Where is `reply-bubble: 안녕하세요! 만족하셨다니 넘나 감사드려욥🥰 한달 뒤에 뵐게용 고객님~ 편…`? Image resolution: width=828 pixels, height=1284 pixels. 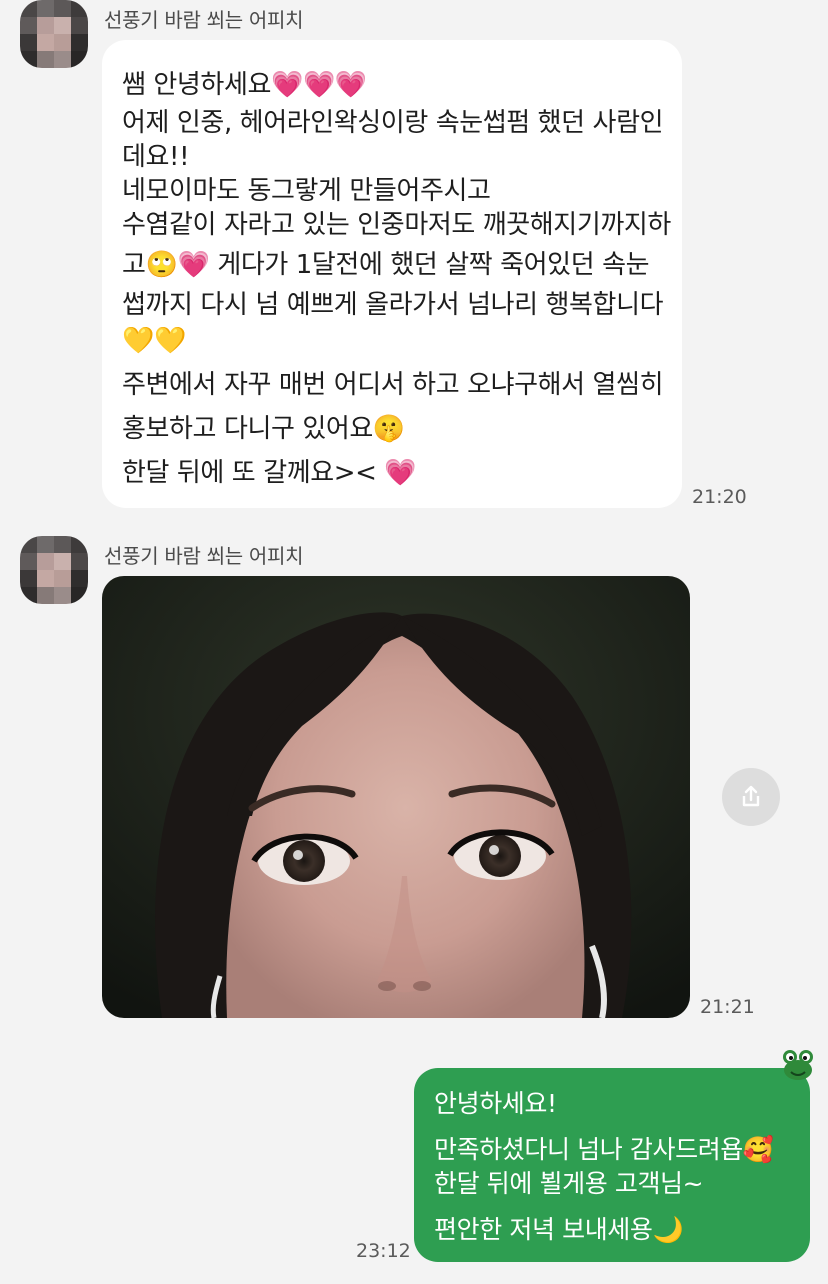 reply-bubble: 안녕하세요! 만족하셨다니 넘나 감사드려욥🥰 한달 뒤에 뵐게용 고객님~ 편… is located at coordinates (612, 1165).